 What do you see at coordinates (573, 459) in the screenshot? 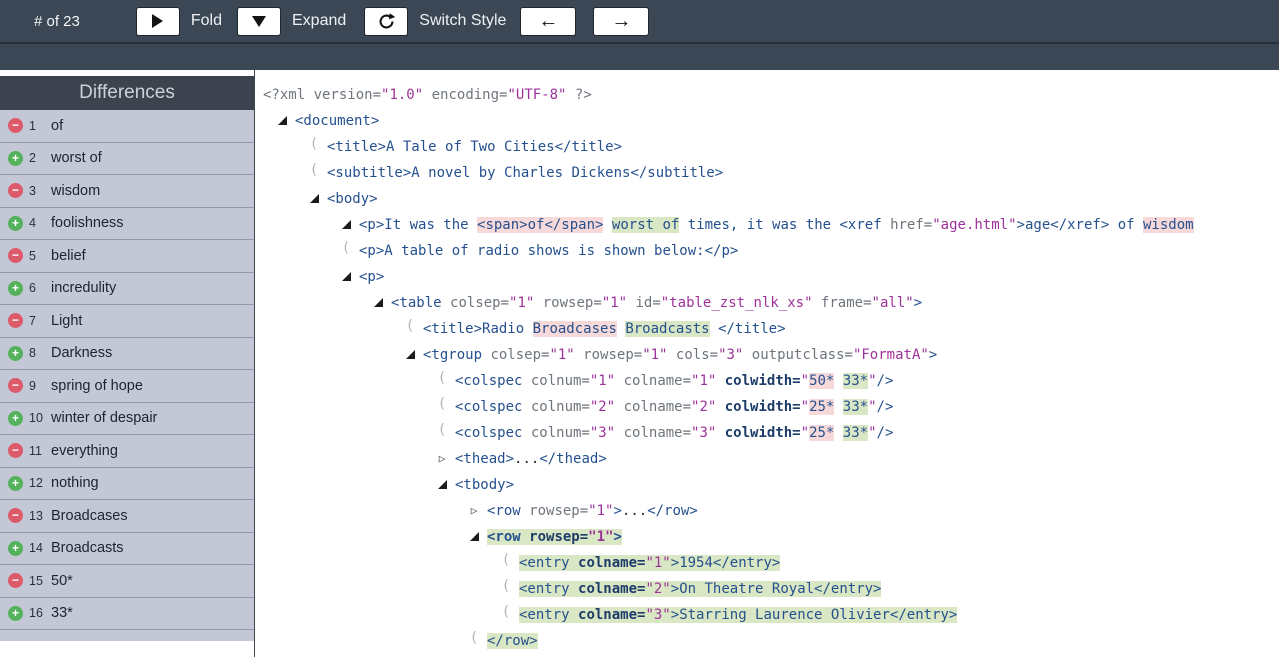
I see `code-segment: </thead>` at bounding box center [573, 459].